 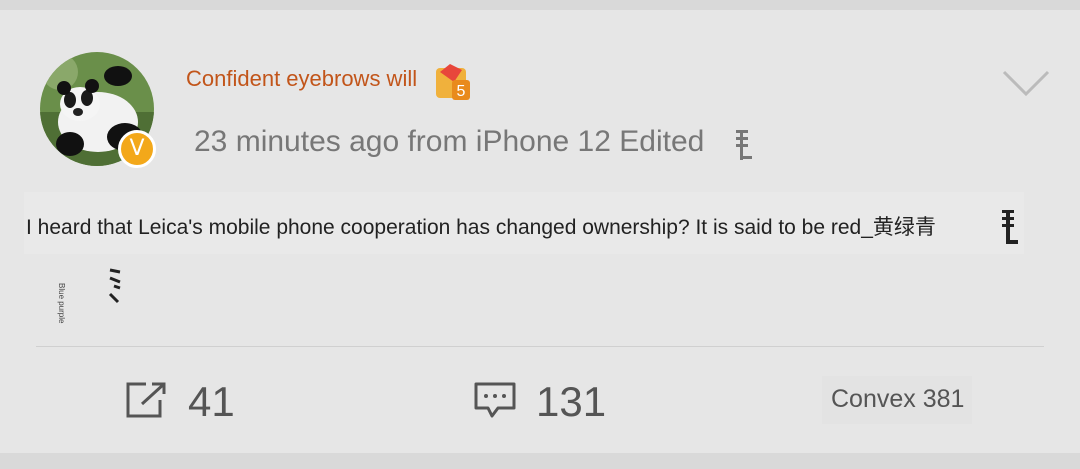 What do you see at coordinates (146, 400) in the screenshot?
I see `share-icon` at bounding box center [146, 400].